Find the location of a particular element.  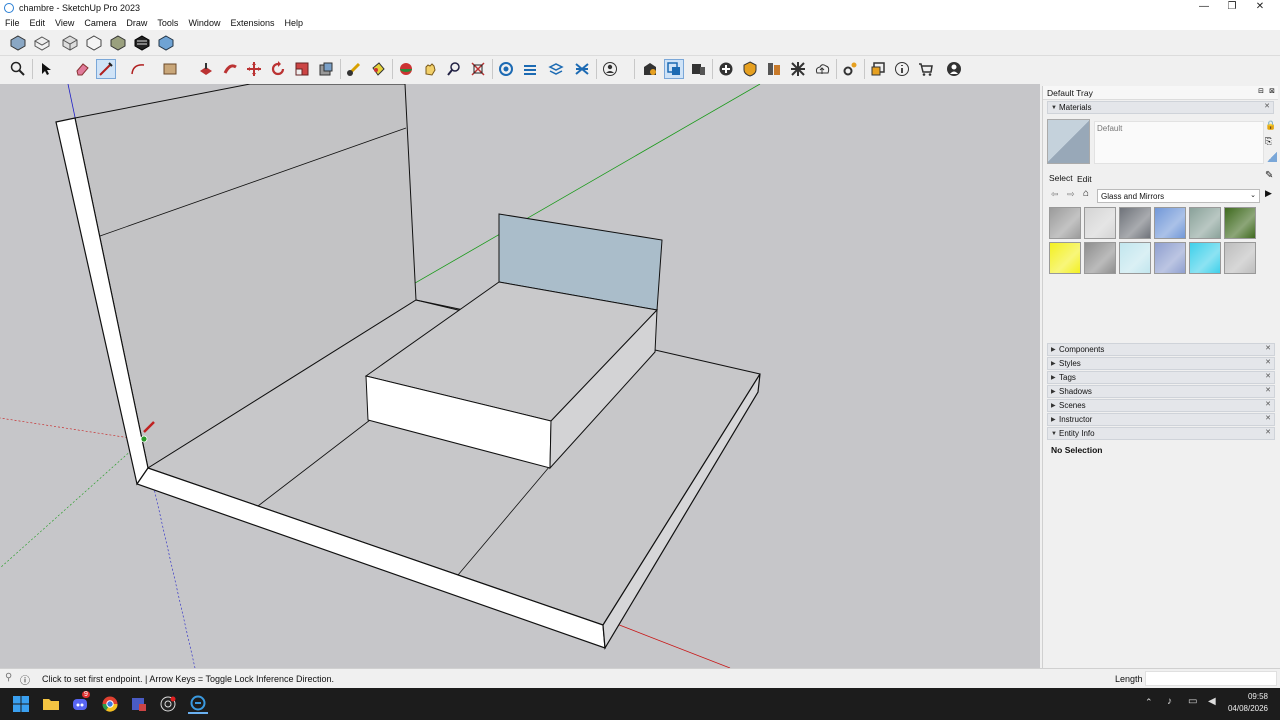

tab-edit: Edit is located at coordinates (1084, 179).